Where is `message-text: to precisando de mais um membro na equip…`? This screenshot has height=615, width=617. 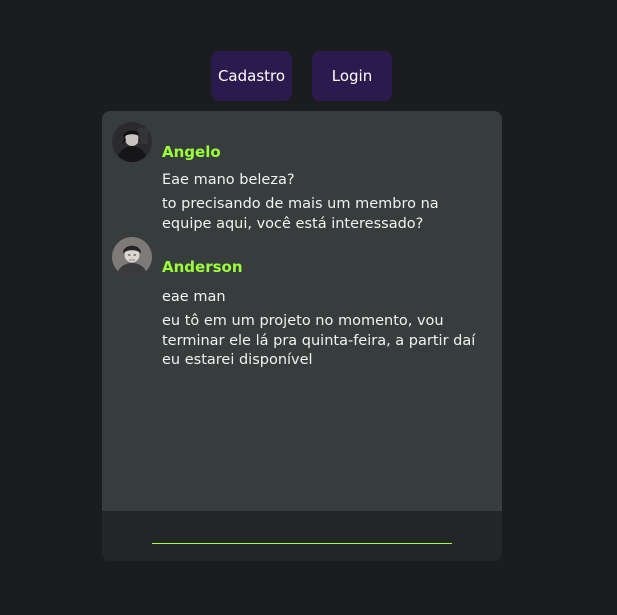 message-text: to precisando de mais um membro na equip… is located at coordinates (300, 214).